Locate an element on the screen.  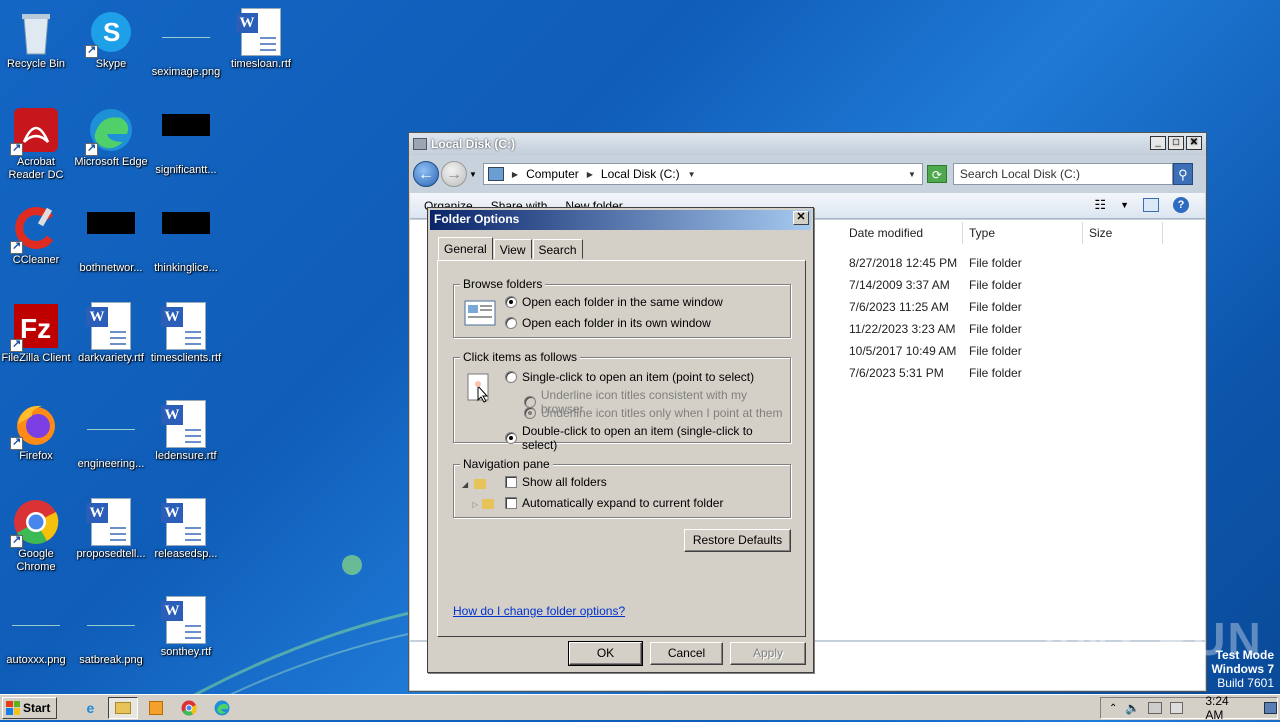
desktop-icon-sonthey: W sonthey.rtf is located at coordinates (186, 635).